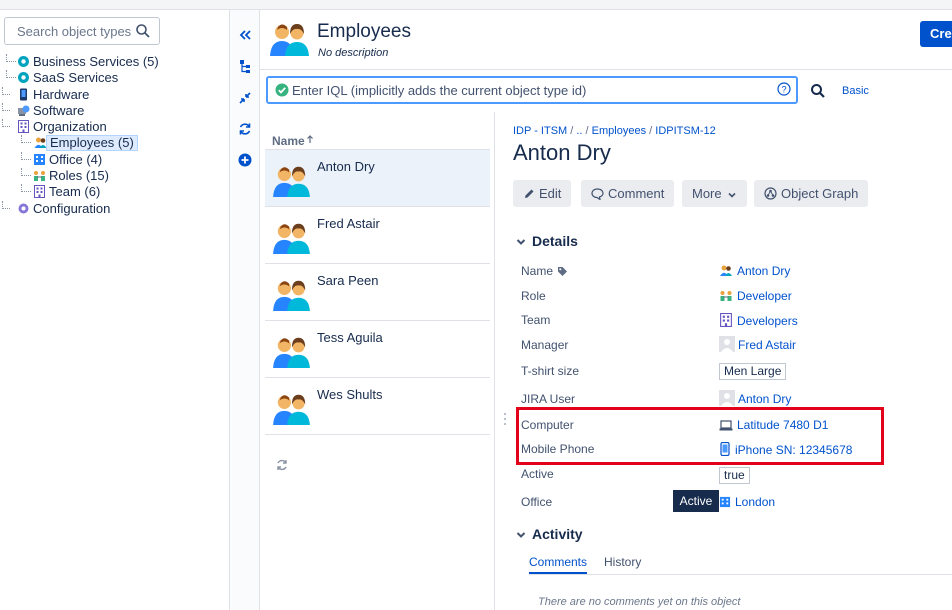 Image resolution: width=952 pixels, height=610 pixels. I want to click on tree-item-team: Team (6), so click(115, 192).